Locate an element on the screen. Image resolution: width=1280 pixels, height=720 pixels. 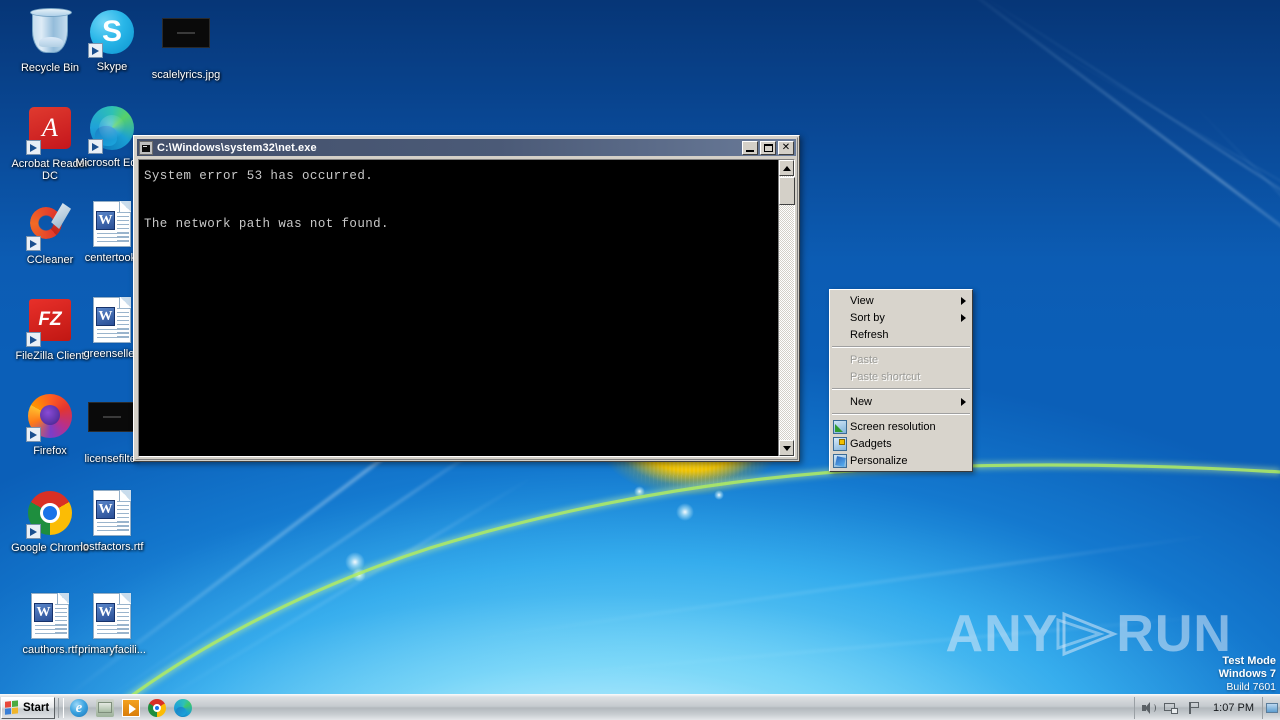
context-menu-item-gadgets: Gadgets is located at coordinates (901, 443).